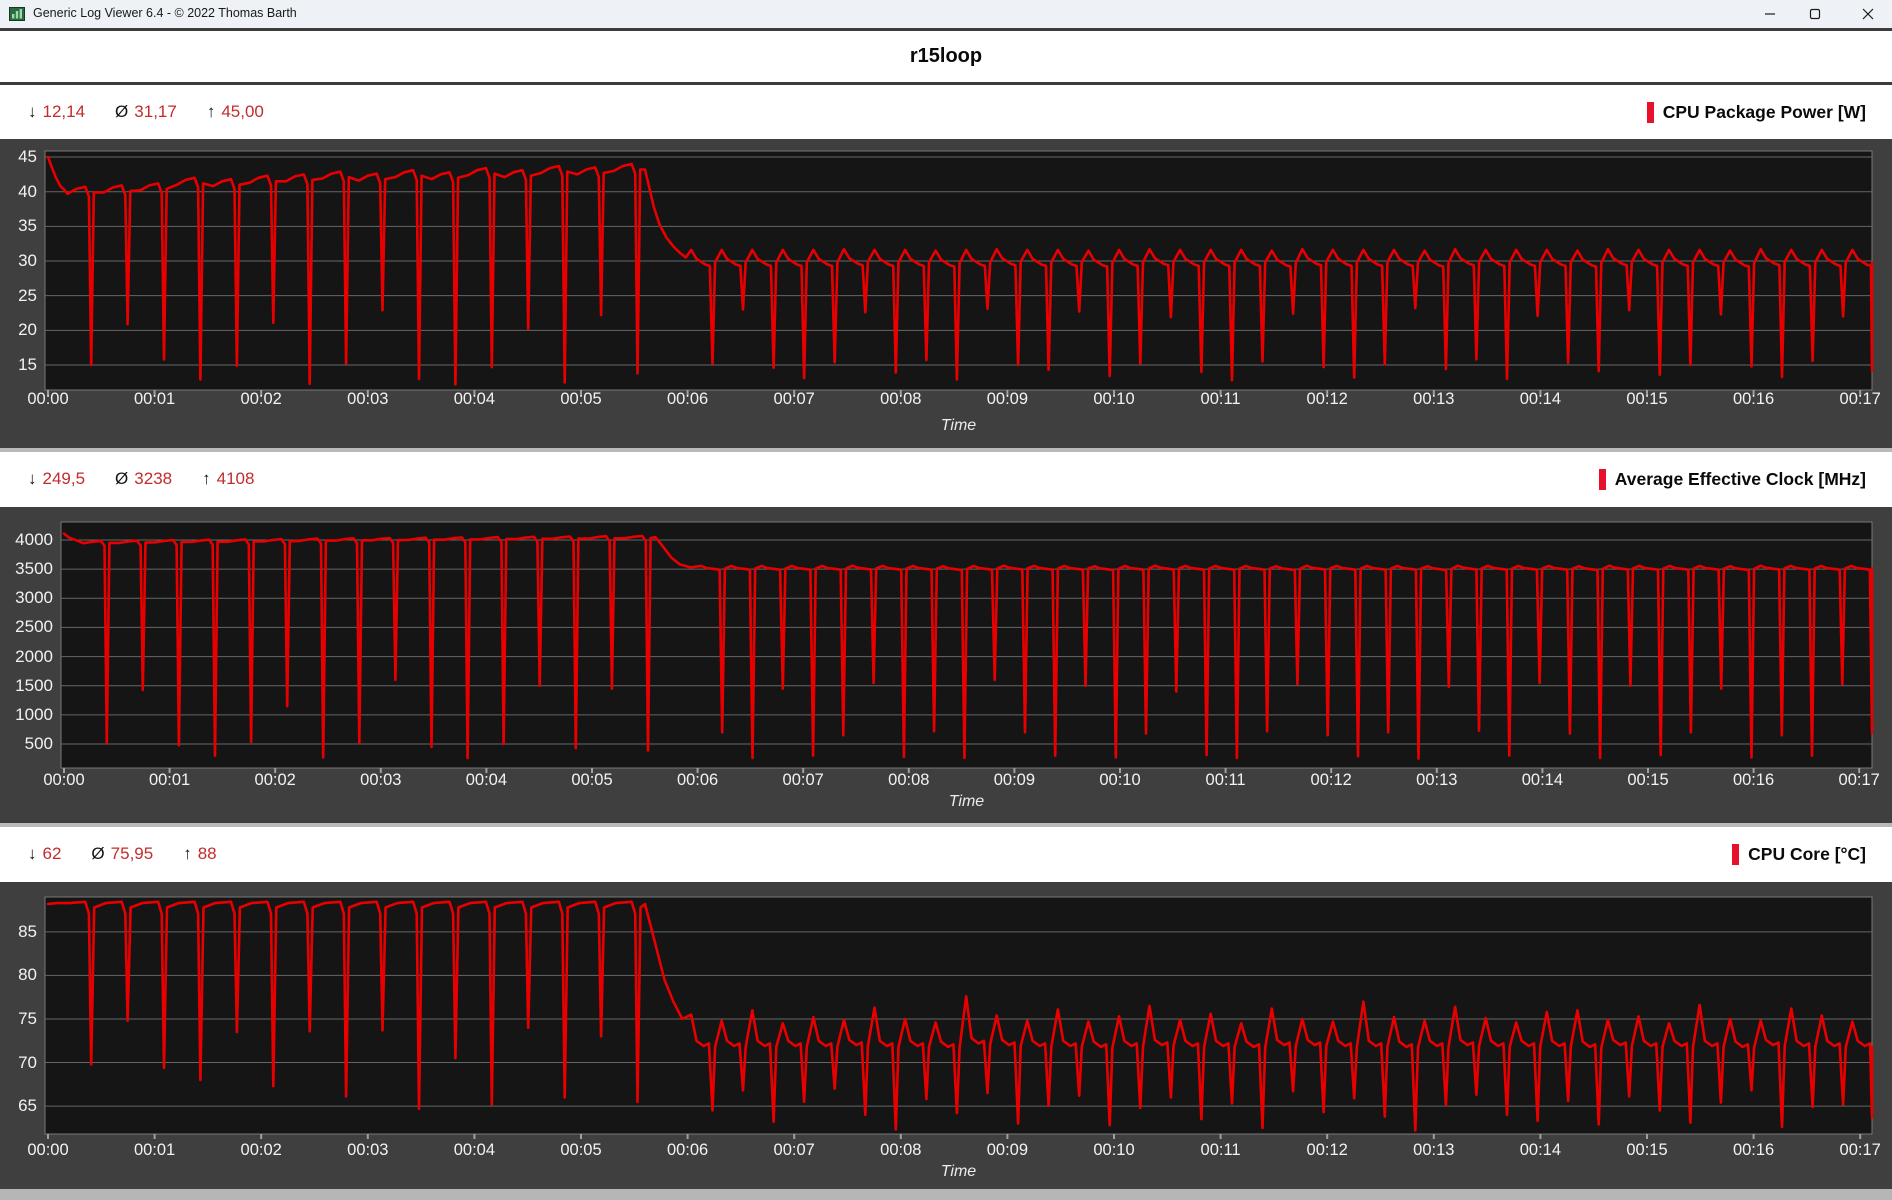  I want to click on minimize-button, so click(1770, 14).